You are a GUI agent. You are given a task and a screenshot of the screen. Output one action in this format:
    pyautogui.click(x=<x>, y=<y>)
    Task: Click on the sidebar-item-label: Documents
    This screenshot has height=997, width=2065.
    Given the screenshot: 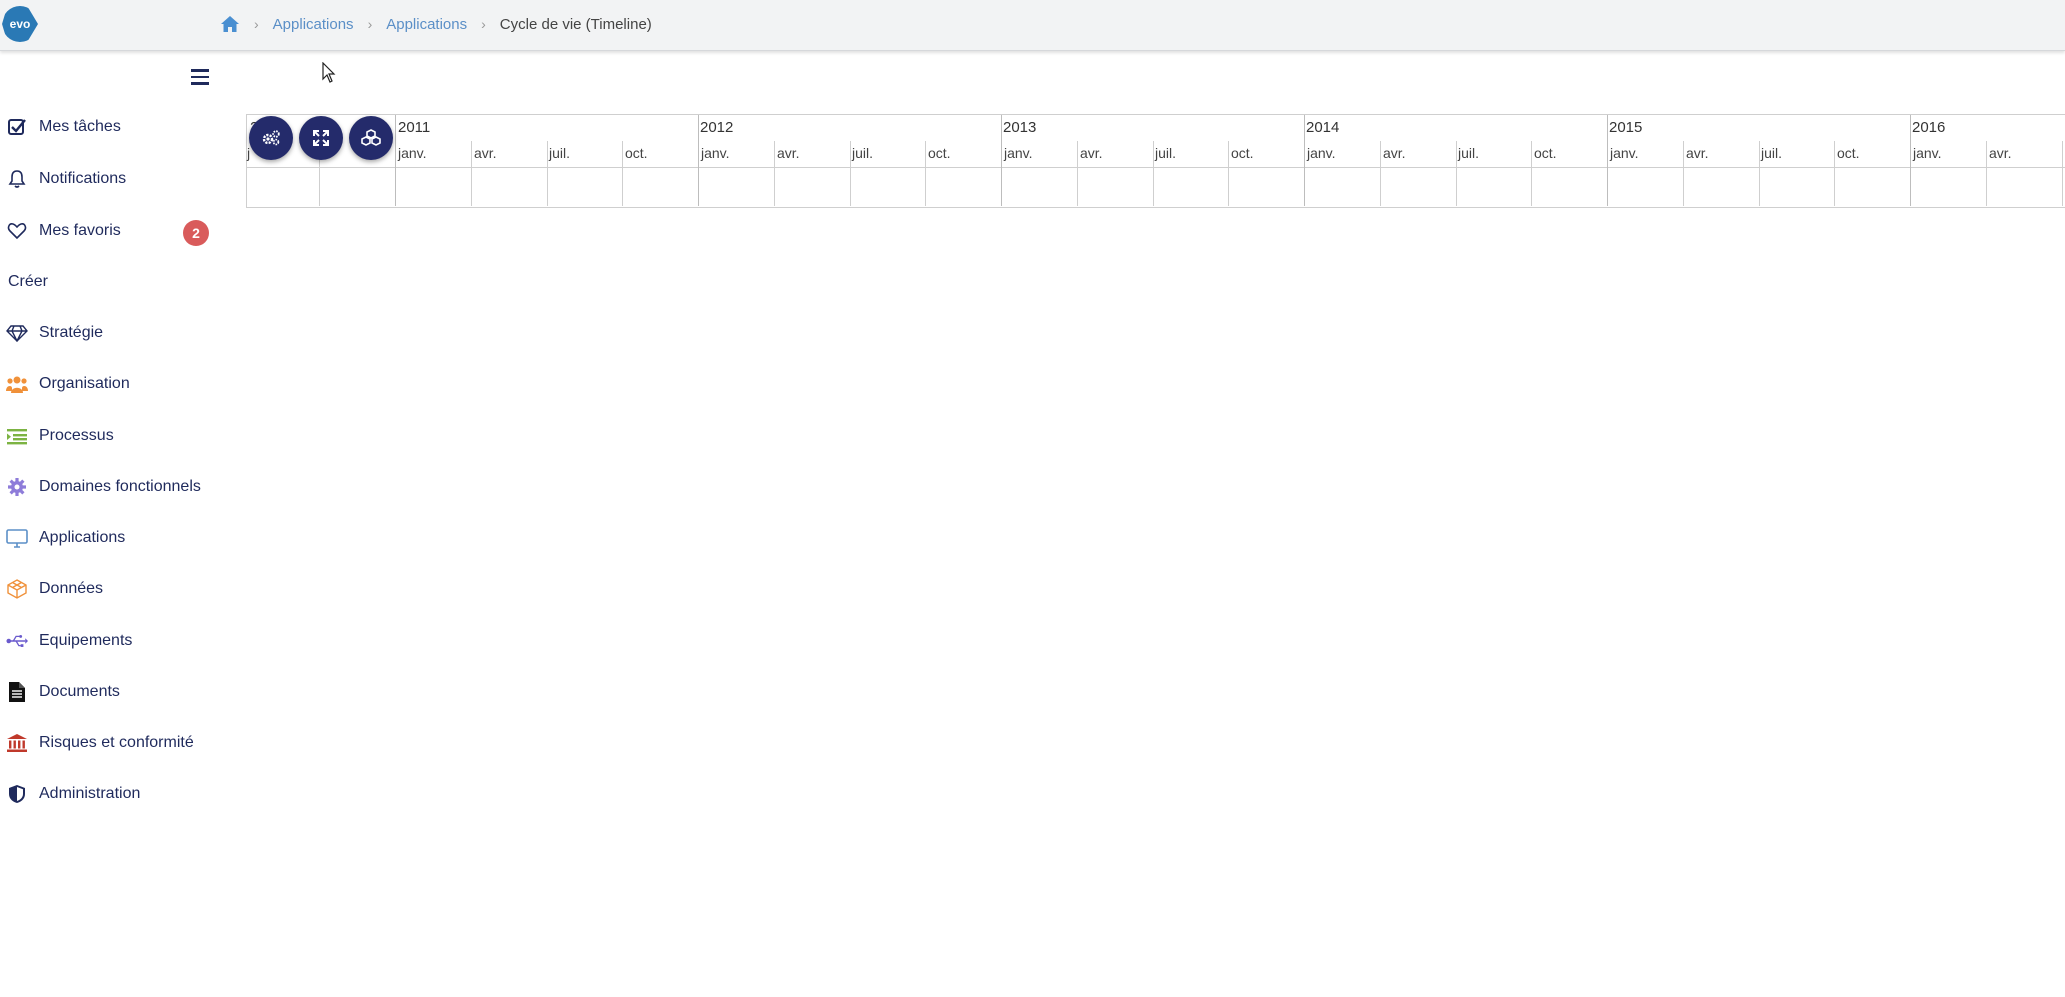 What is the action you would take?
    pyautogui.click(x=79, y=691)
    